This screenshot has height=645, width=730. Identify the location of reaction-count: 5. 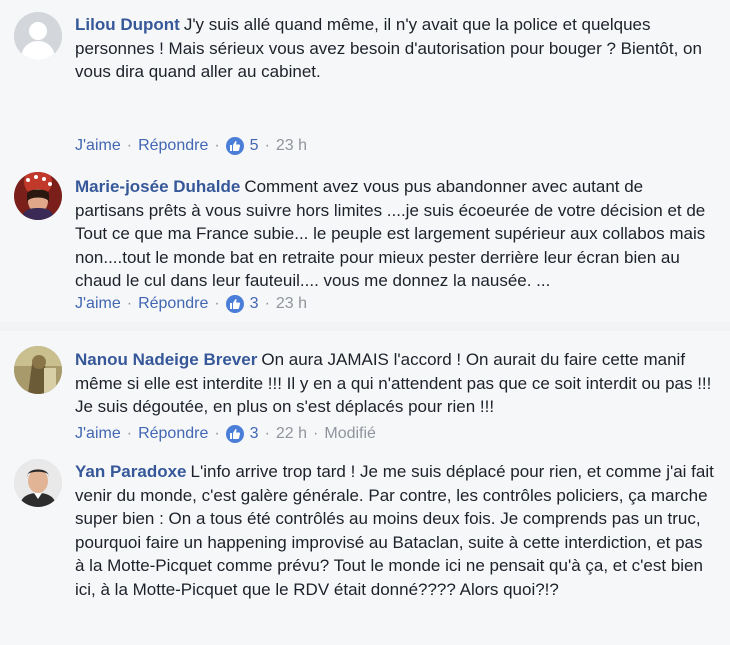
(254, 146).